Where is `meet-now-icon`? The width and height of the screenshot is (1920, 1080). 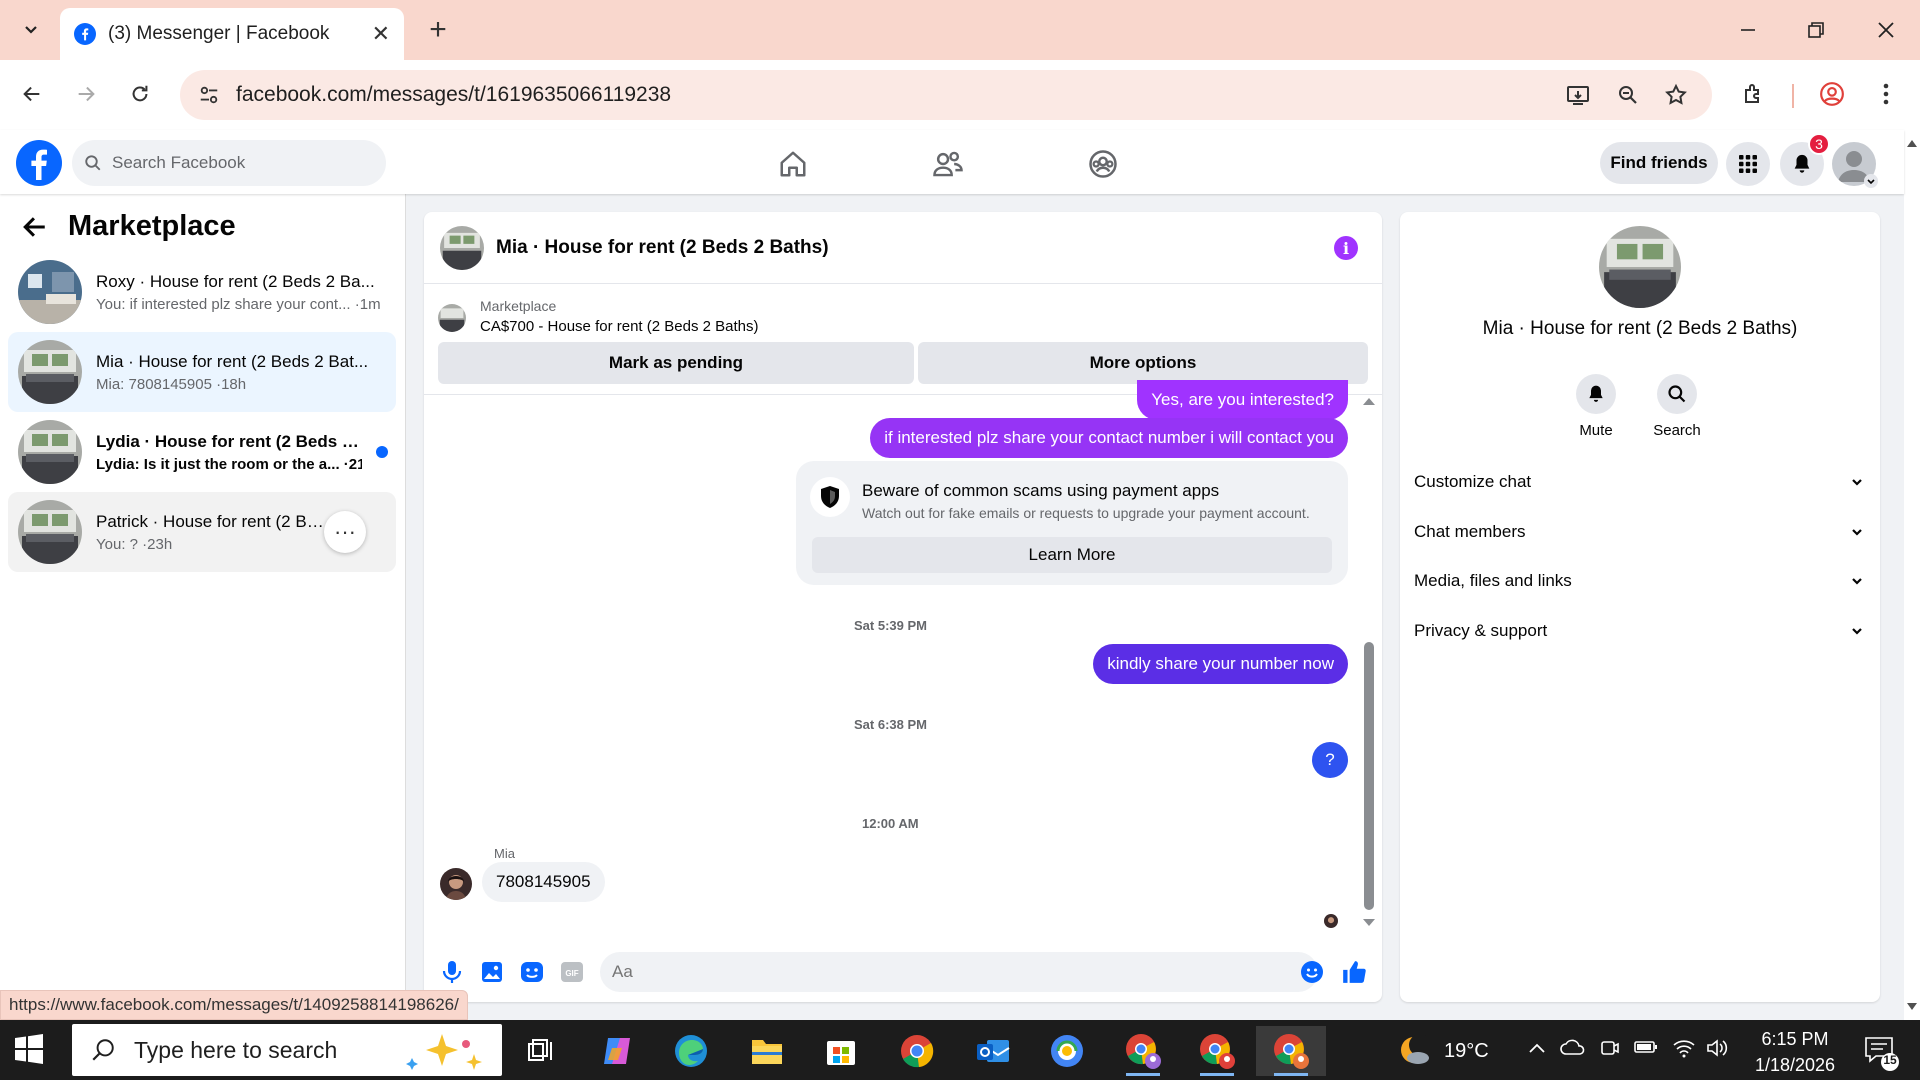
meet-now-icon is located at coordinates (1610, 1050).